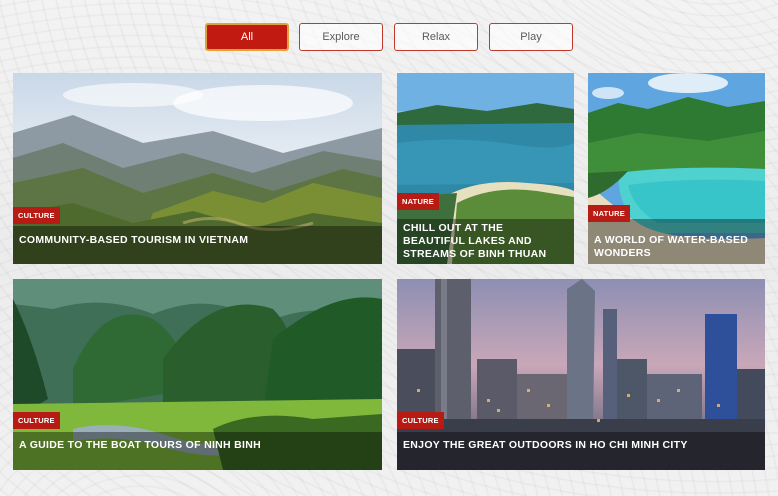 The image size is (778, 496). What do you see at coordinates (676, 247) in the screenshot?
I see `article-title: A WORLD OF WATER-BASED WONDERS` at bounding box center [676, 247].